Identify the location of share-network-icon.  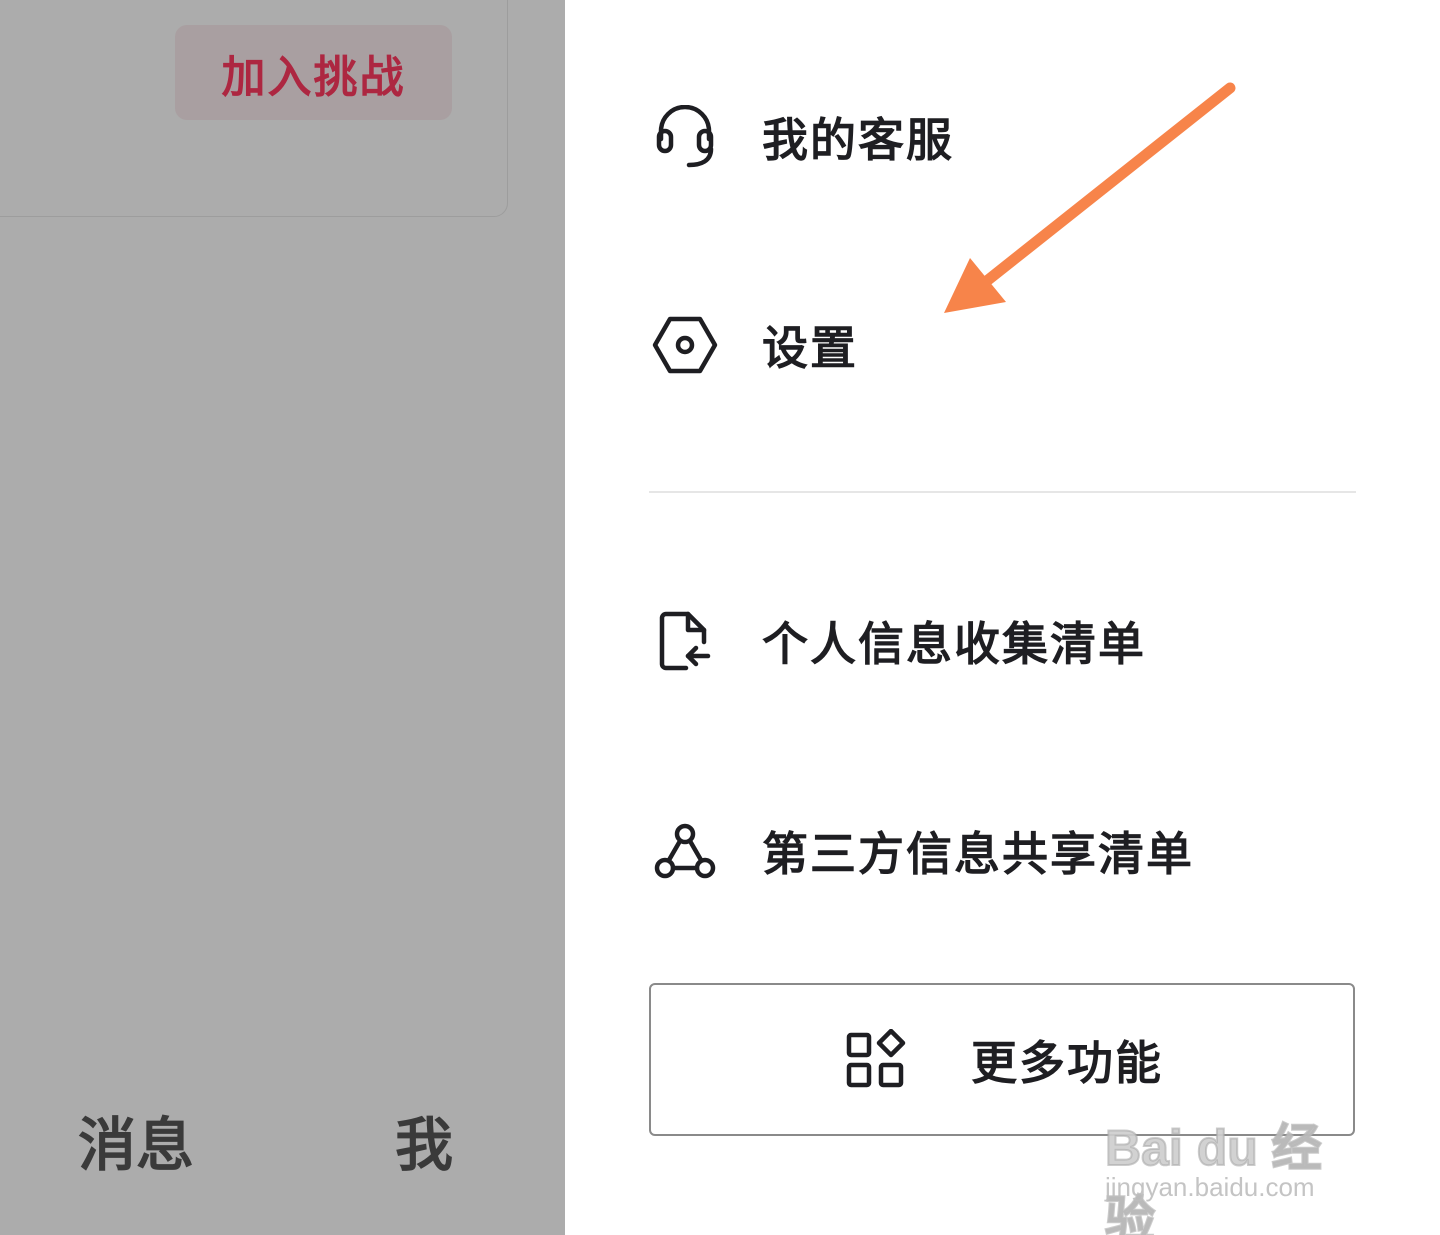
(685, 851).